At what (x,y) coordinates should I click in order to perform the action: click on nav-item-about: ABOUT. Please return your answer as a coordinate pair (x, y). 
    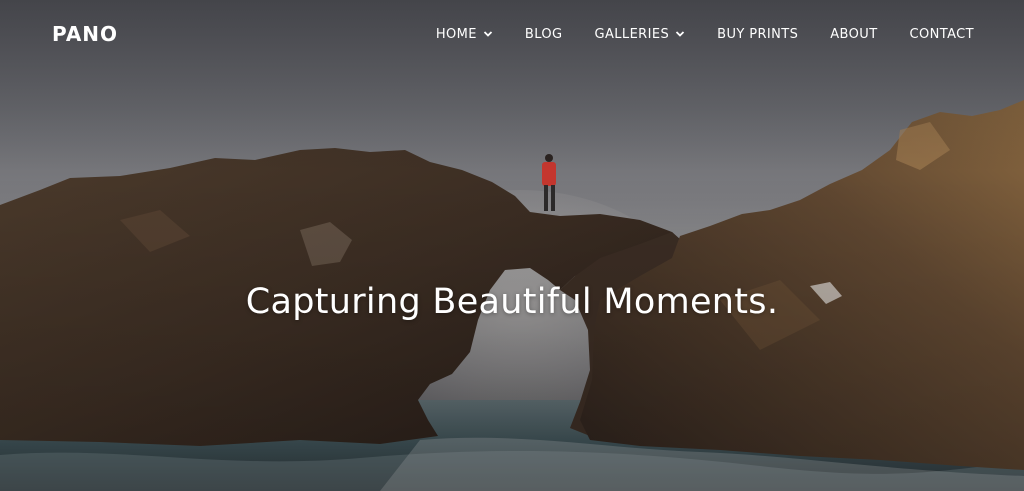
    Looking at the image, I should click on (853, 34).